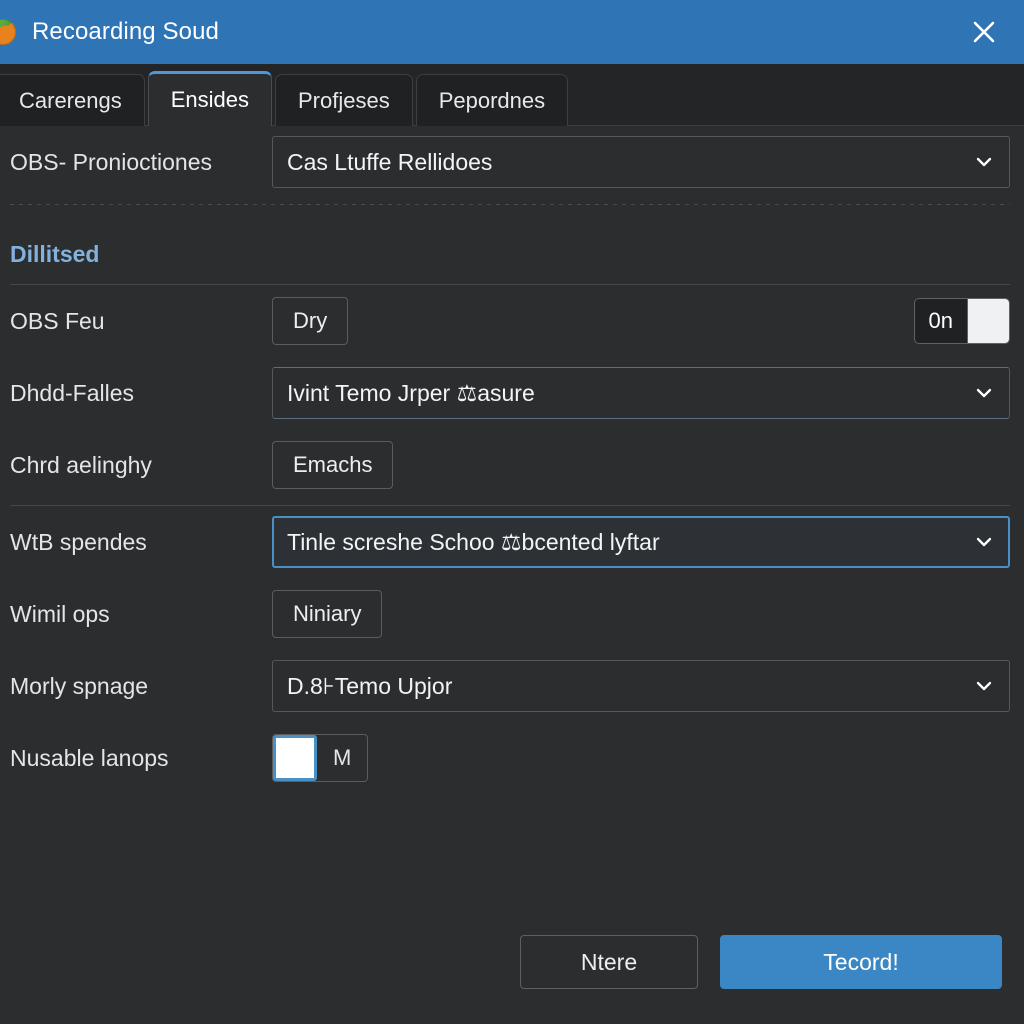 The width and height of the screenshot is (1024, 1024). I want to click on title-bar: Recoarding Soud, so click(512, 32).